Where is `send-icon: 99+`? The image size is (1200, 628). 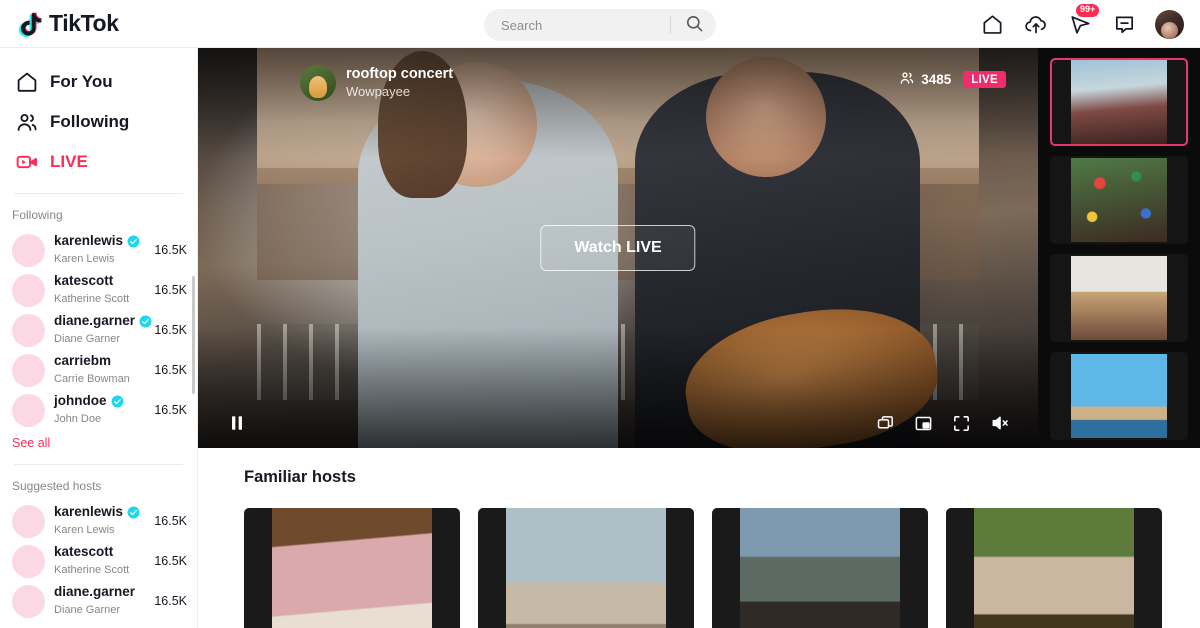 send-icon: 99+ is located at coordinates (1083, 20).